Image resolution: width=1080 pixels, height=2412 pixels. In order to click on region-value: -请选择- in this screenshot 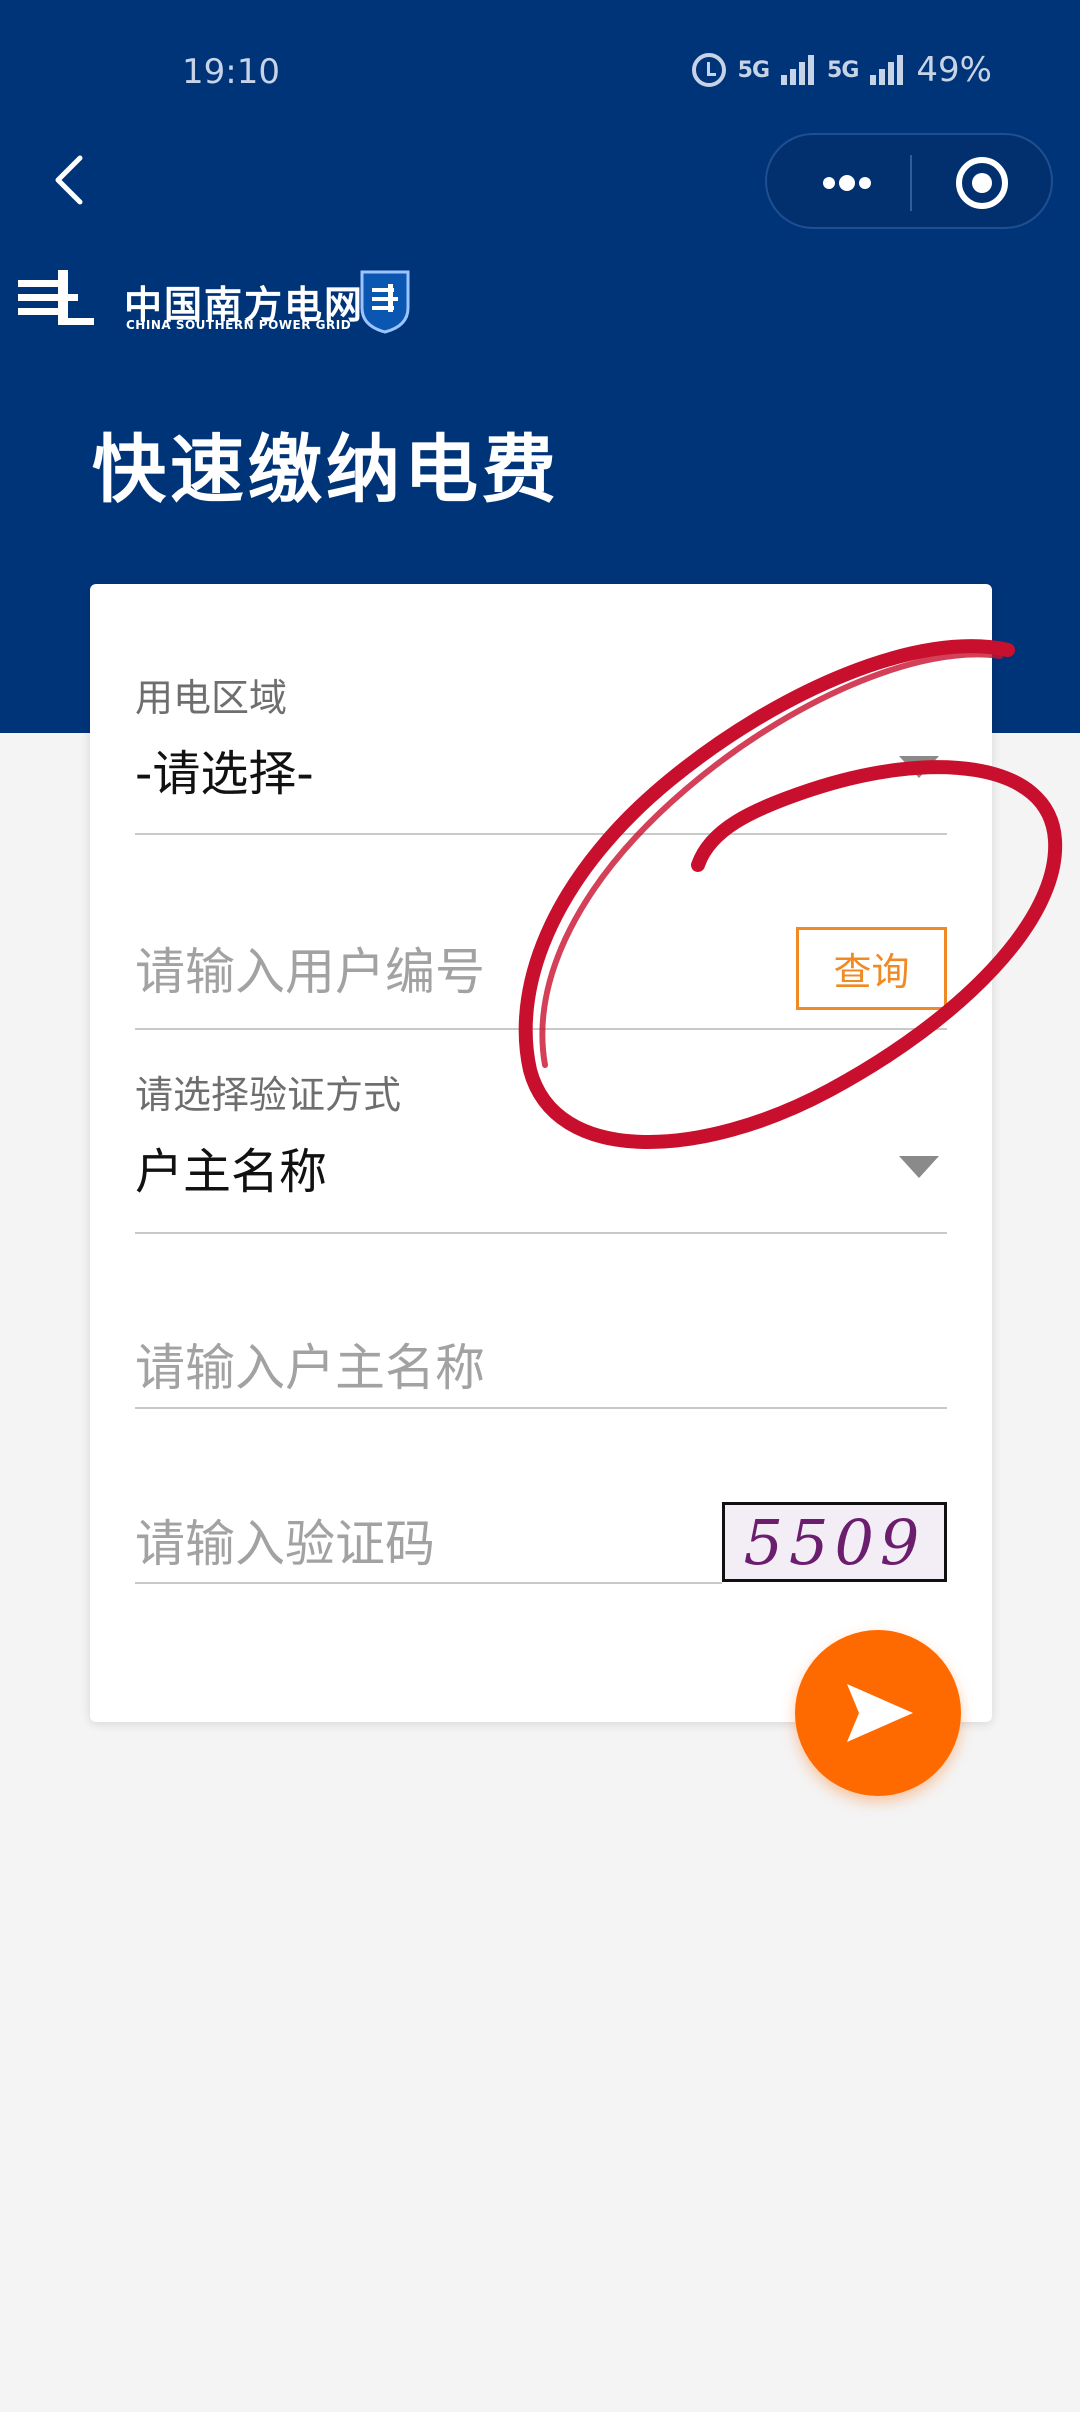, I will do `click(224, 774)`.